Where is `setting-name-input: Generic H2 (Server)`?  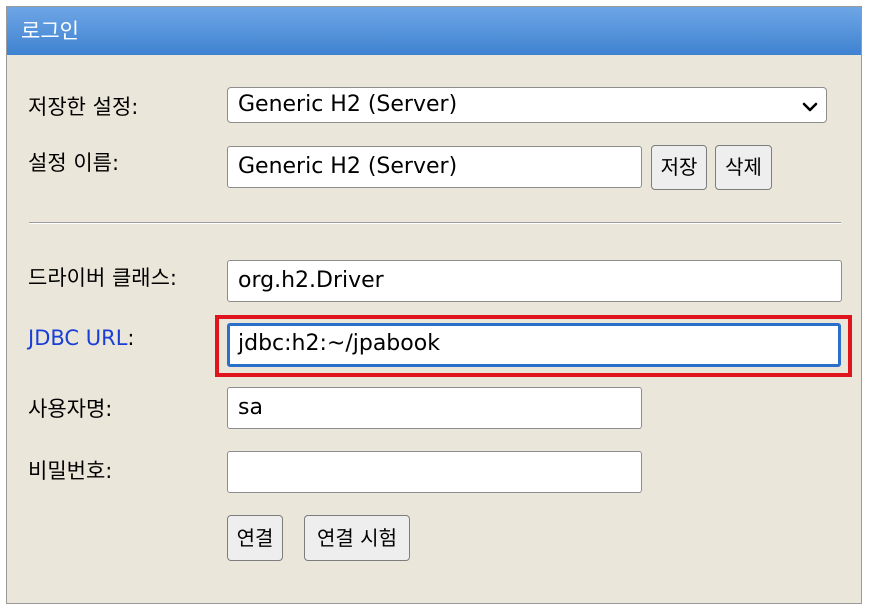
setting-name-input: Generic H2 (Server) is located at coordinates (434, 167).